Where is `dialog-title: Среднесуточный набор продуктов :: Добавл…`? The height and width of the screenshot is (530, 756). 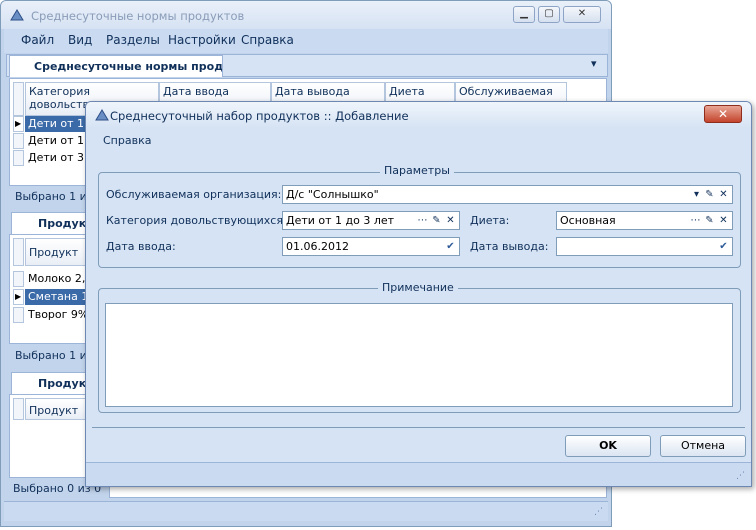 dialog-title: Среднесуточный набор продуктов :: Добавл… is located at coordinates (259, 116).